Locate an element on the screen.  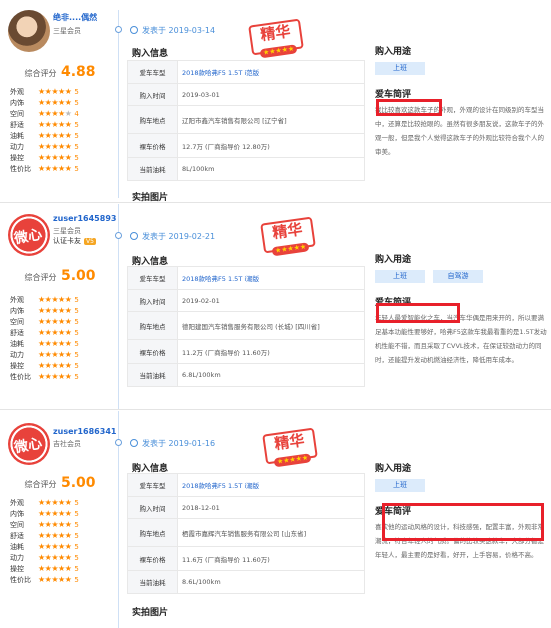
field-label: 购车地点 is located at coordinates (152, 325).